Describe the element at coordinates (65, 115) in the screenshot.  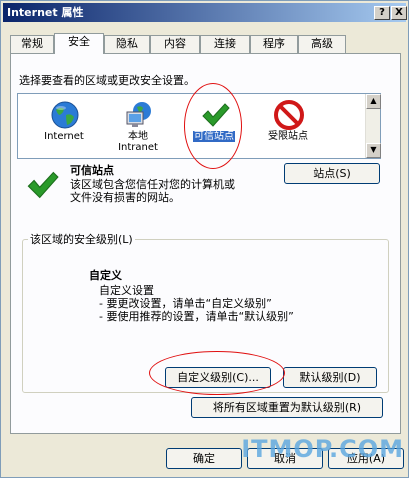
I see `globe-icon` at that location.